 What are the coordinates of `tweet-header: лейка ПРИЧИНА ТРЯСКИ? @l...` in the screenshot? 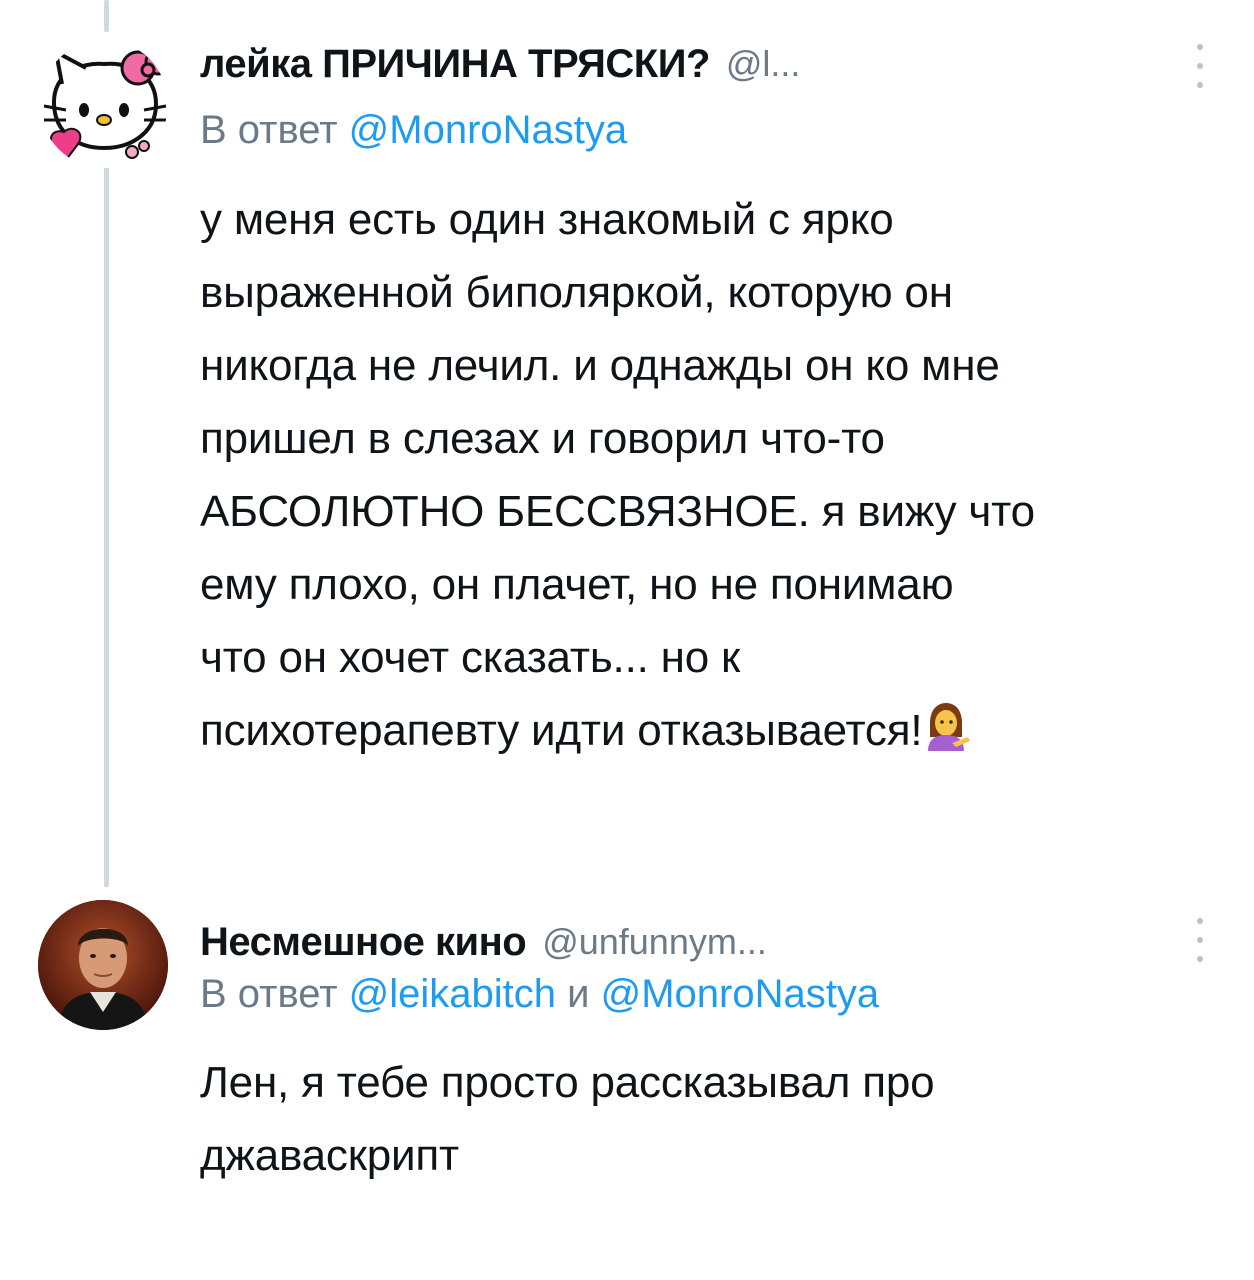 It's located at (697, 64).